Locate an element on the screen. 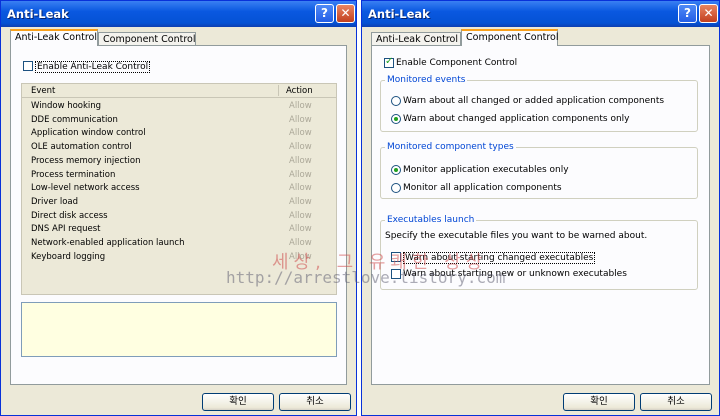 Image resolution: width=720 pixels, height=416 pixels. watermark-url: http://arrestlove.tistory.com is located at coordinates (366, 277).